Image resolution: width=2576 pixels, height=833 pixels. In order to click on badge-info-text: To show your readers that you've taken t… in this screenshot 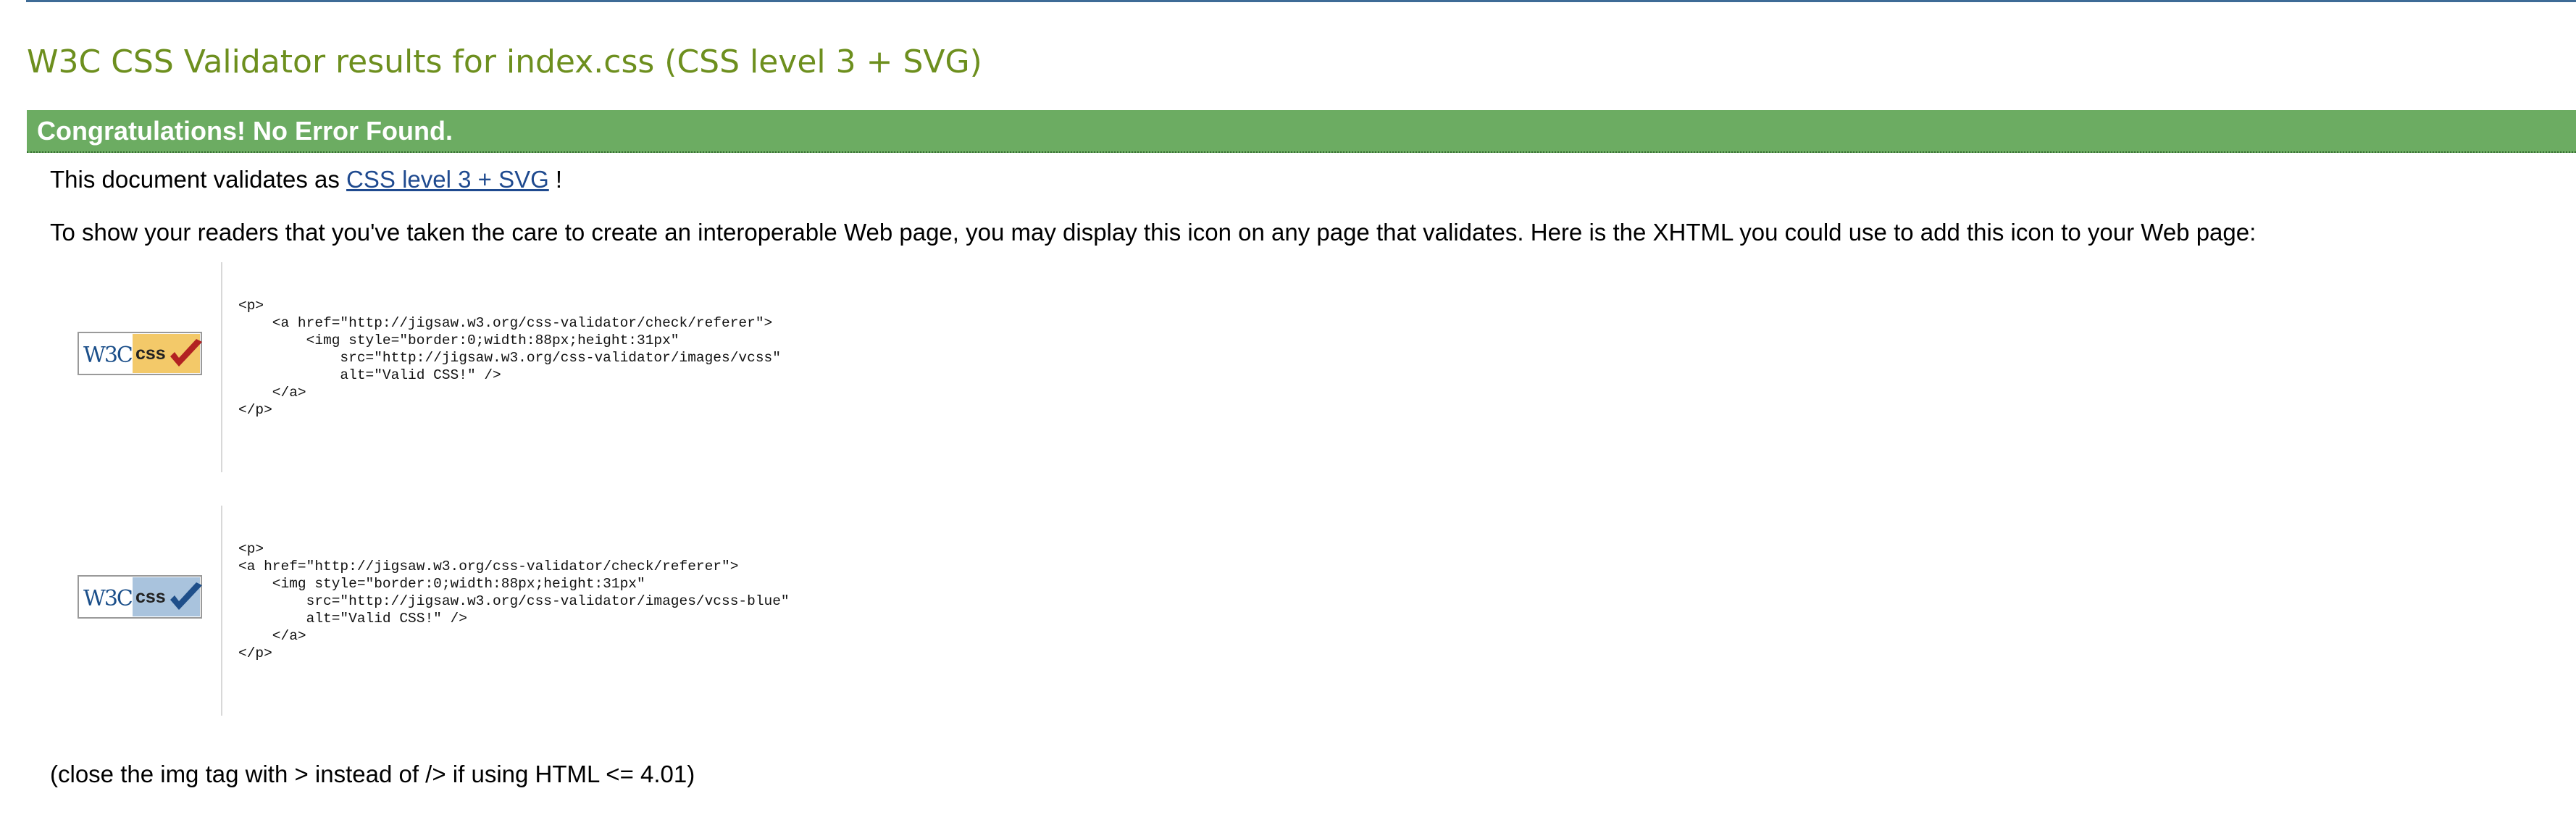, I will do `click(1153, 232)`.